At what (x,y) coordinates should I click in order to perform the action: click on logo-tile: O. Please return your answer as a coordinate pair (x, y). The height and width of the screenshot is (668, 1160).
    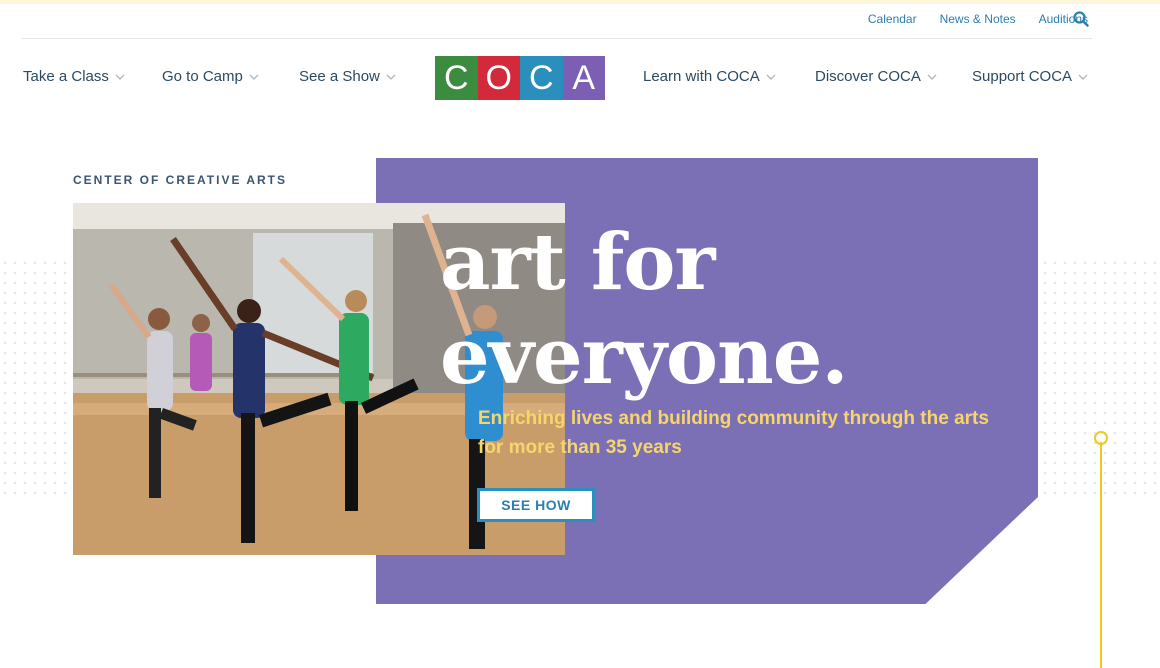
    Looking at the image, I should click on (498, 78).